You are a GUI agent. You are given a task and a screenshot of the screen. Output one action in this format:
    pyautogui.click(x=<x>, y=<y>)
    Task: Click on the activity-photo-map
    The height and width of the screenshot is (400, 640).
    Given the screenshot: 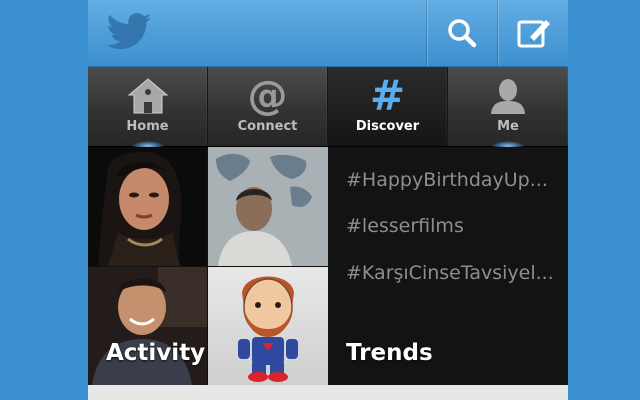 What is the action you would take?
    pyautogui.click(x=268, y=206)
    